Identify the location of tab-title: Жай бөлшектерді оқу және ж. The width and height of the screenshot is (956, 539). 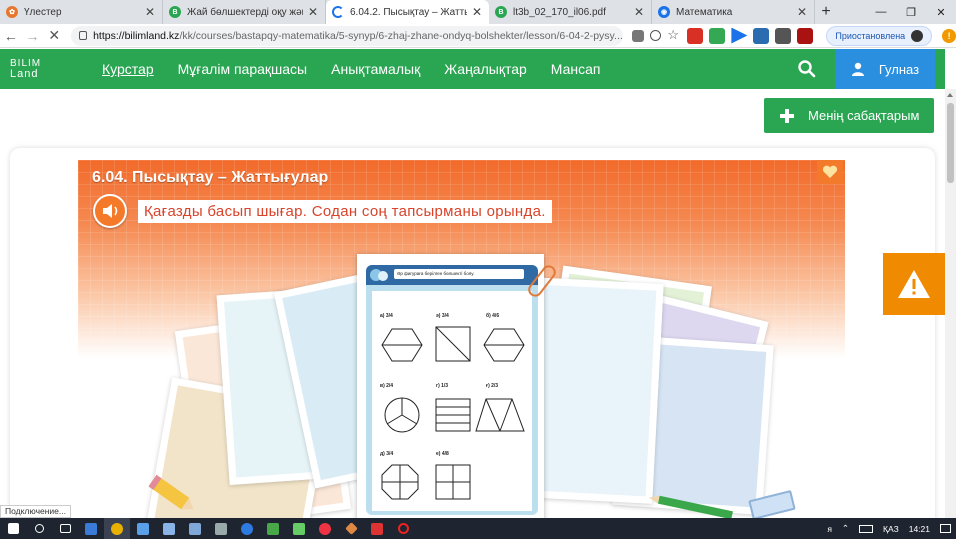
(245, 12).